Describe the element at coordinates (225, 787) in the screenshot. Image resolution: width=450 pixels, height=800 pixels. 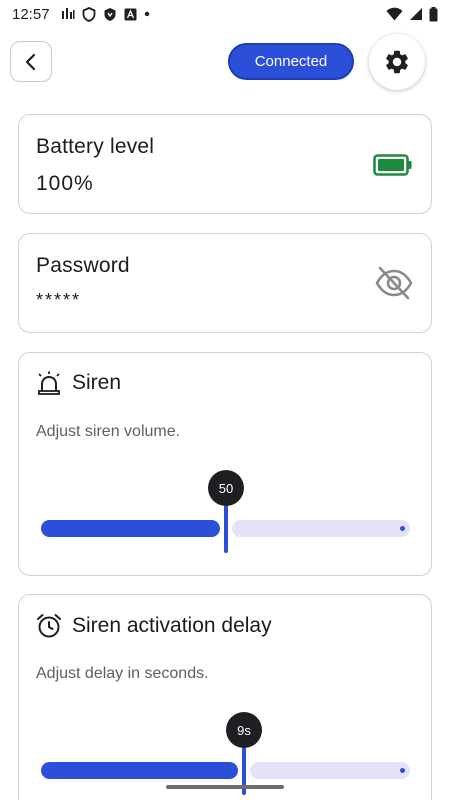
I see `gesture-nav-handle` at that location.